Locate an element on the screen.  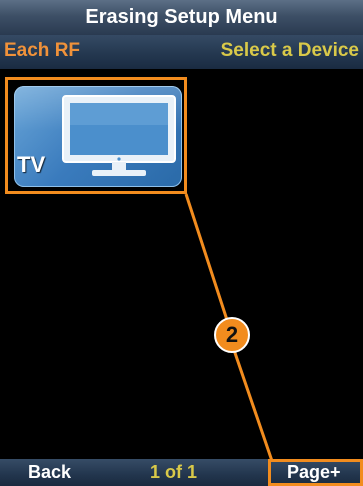
mode-label: Each RF is located at coordinates (42, 50).